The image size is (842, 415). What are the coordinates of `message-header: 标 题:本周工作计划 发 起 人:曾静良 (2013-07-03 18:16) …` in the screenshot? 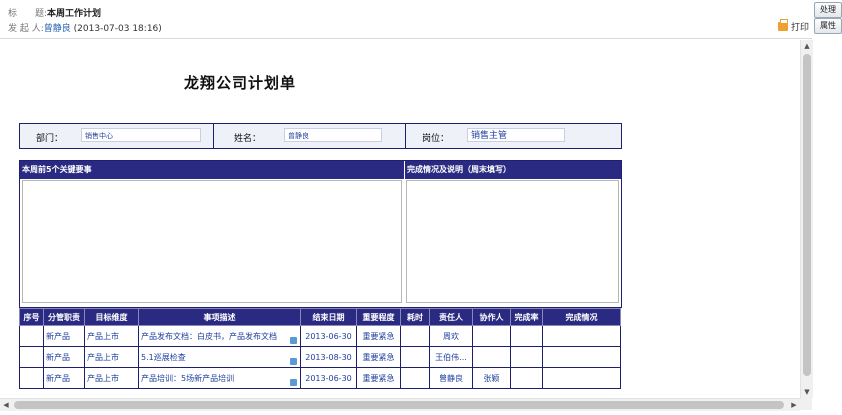 It's located at (406, 19).